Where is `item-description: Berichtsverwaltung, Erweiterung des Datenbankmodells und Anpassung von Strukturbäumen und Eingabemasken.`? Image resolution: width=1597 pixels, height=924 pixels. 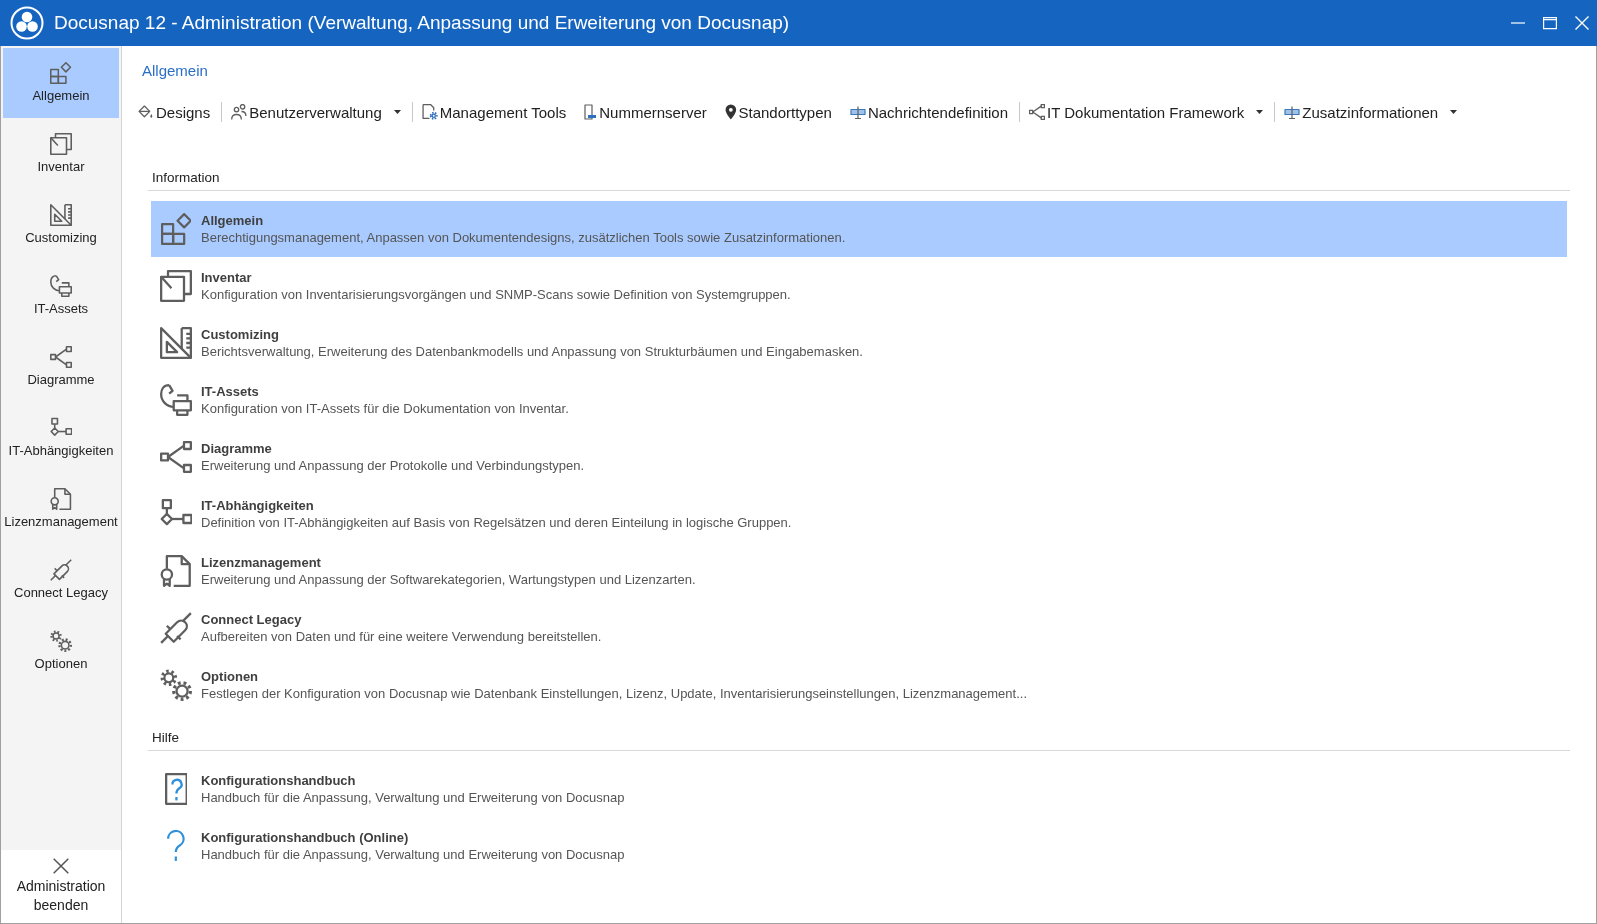 item-description: Berichtsverwaltung, Erweiterung des Datenbankmodells und Anpassung von Strukturbäumen und Eingabemasken. is located at coordinates (532, 351).